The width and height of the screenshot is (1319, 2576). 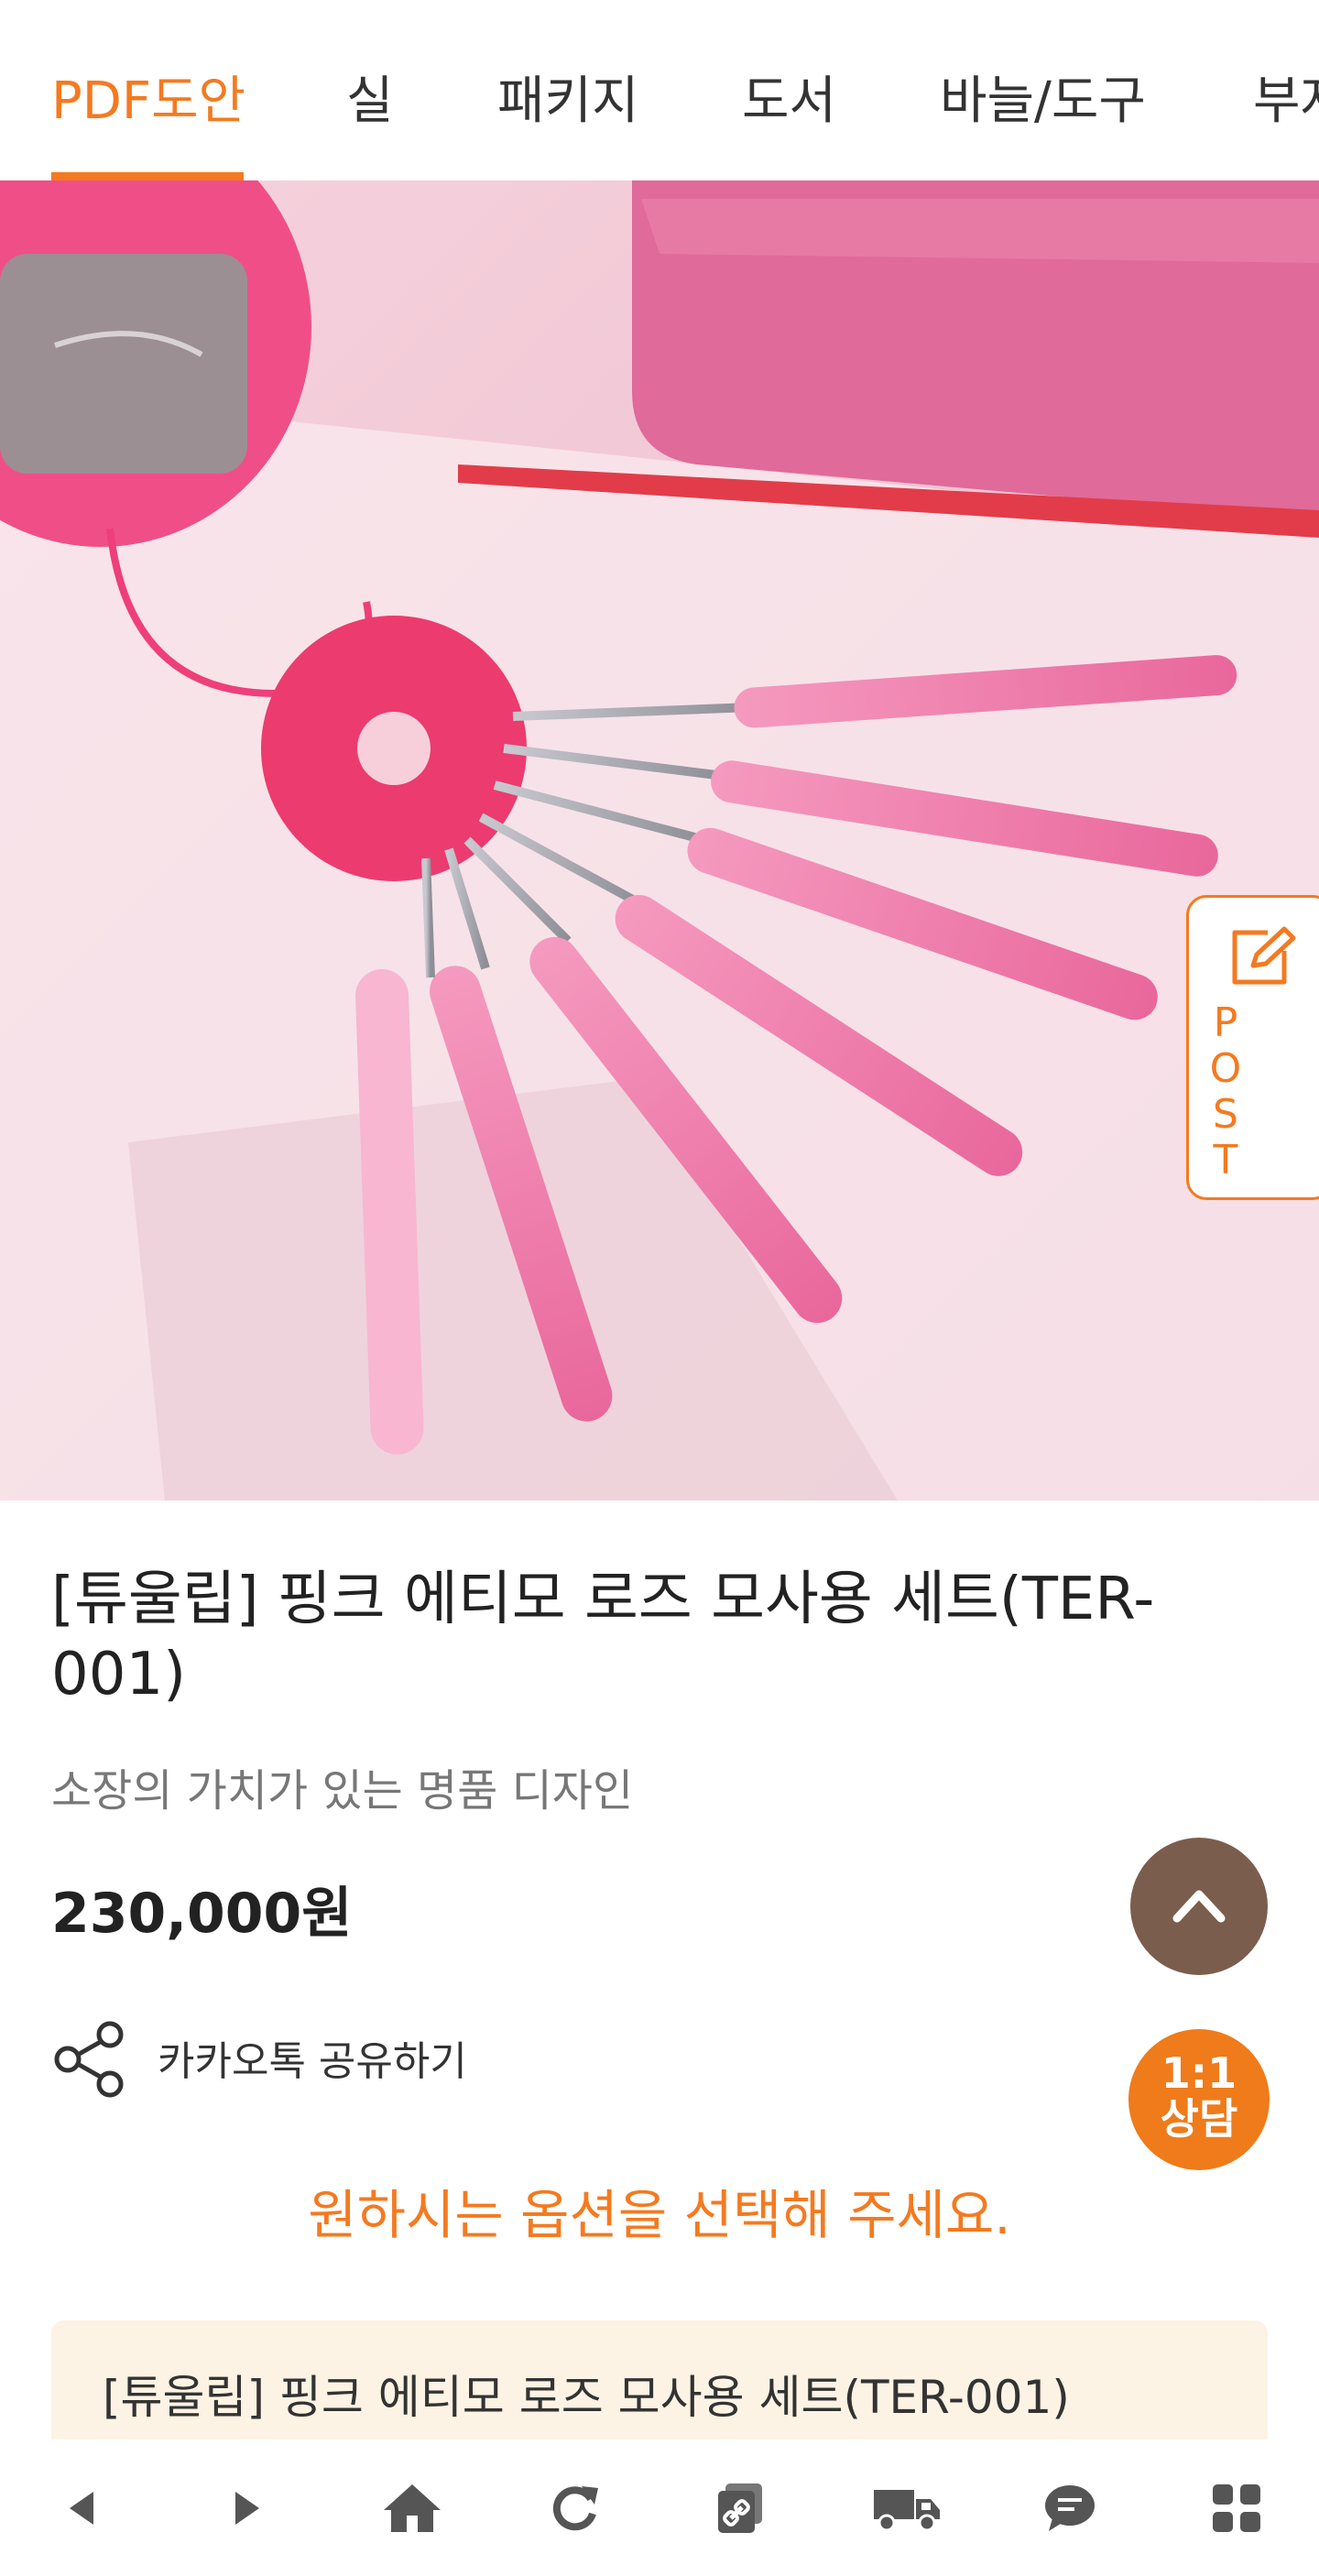 I want to click on one-to-one-consult-button: 1:1 상담, so click(x=1199, y=2100).